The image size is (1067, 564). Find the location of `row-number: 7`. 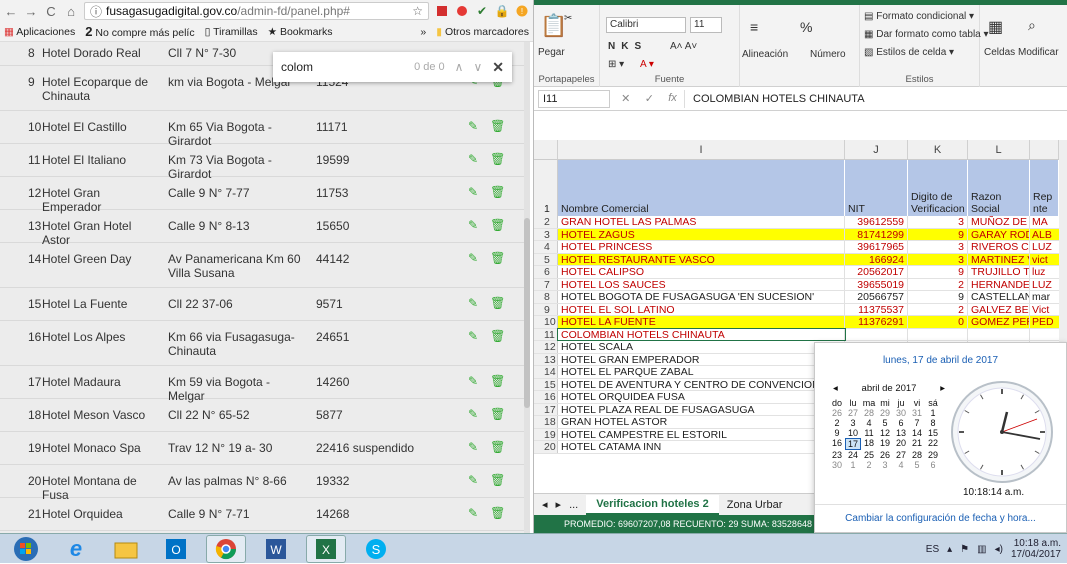

row-number: 7 is located at coordinates (546, 284).